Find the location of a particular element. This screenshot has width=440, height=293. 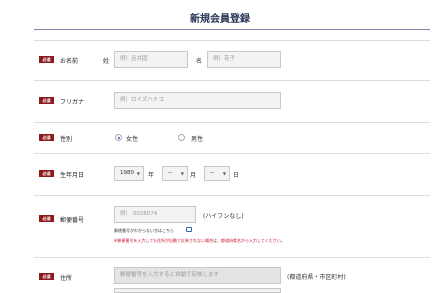

postal-suffix: (ハイフンなし) is located at coordinates (223, 216).